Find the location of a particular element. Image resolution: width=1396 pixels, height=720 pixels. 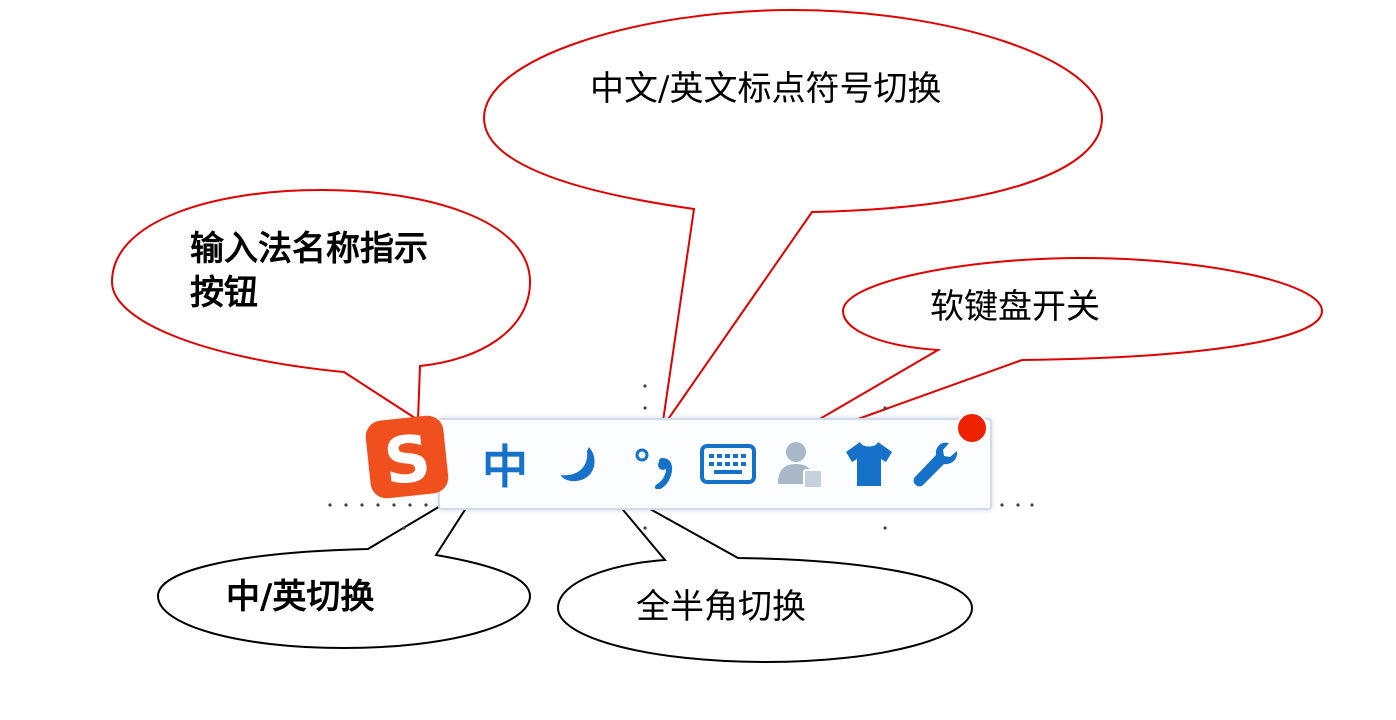

user-icon is located at coordinates (800, 465).